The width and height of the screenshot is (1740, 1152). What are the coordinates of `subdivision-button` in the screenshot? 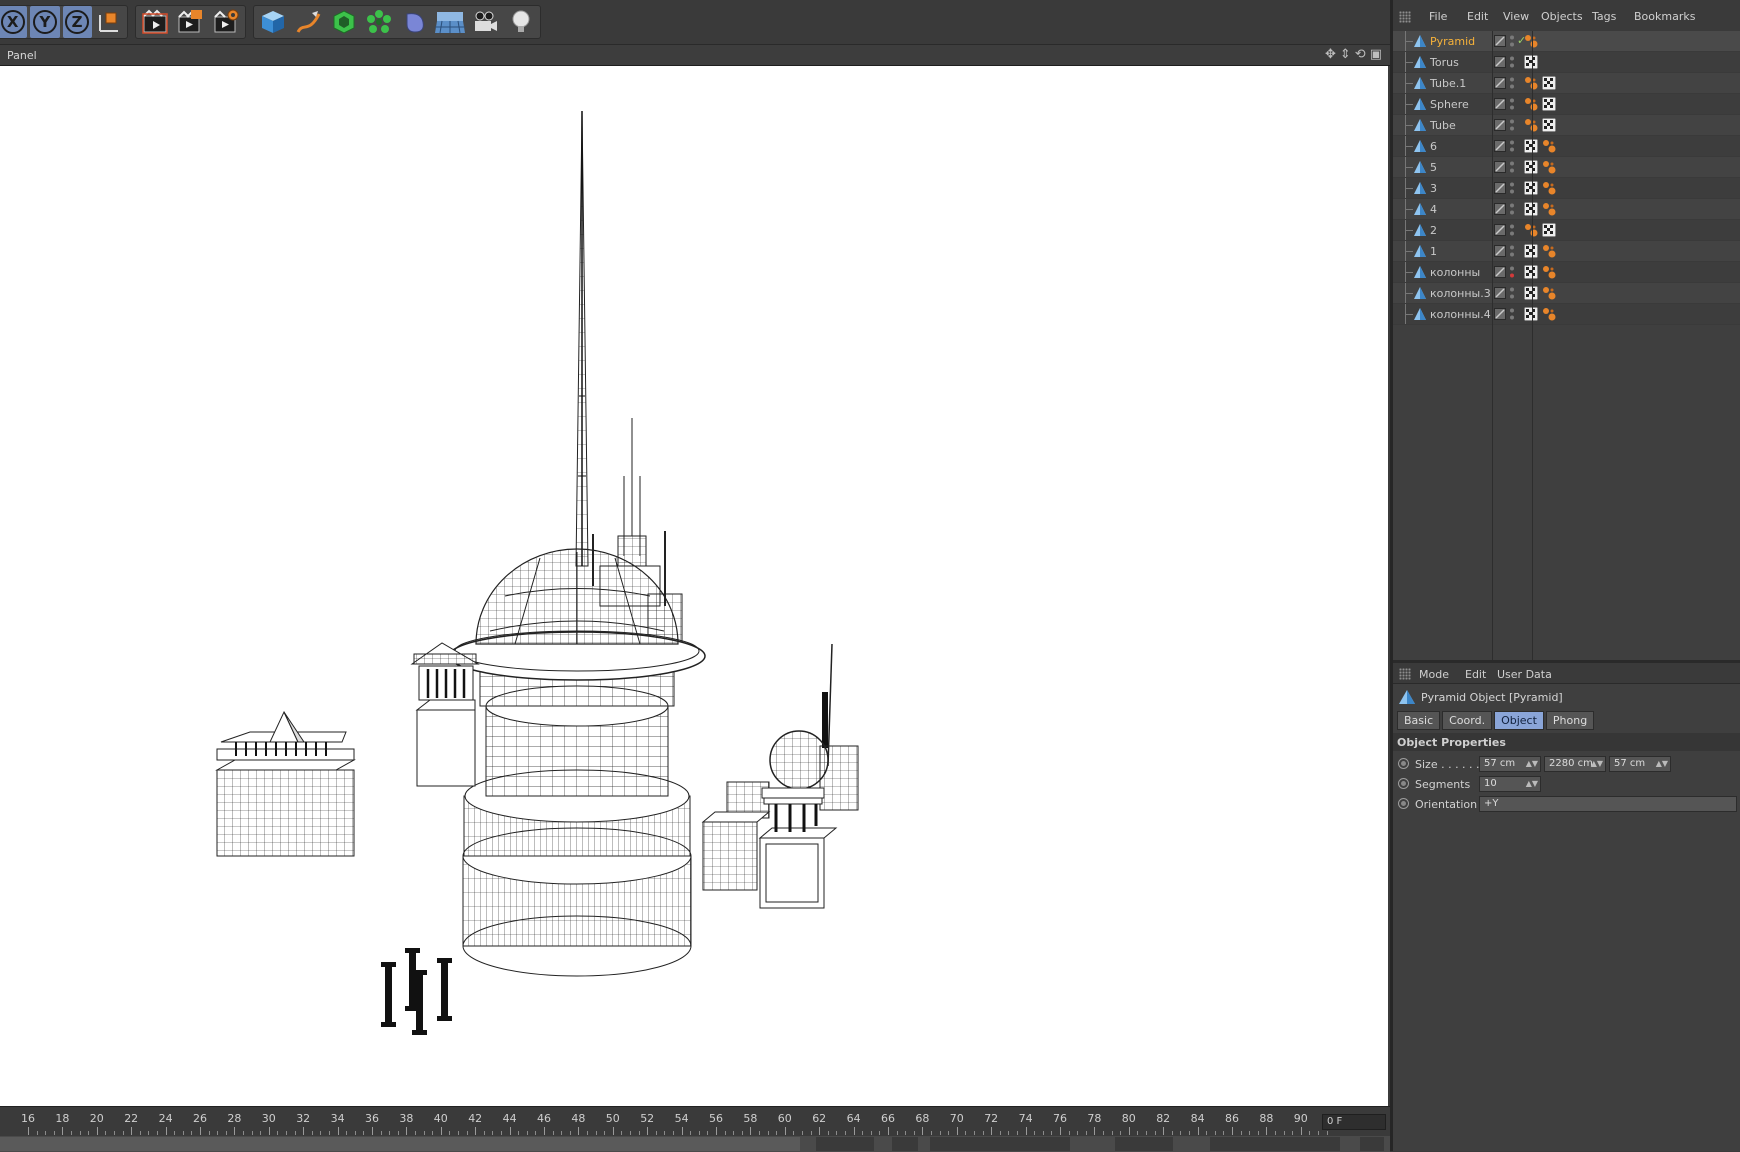 It's located at (344, 22).